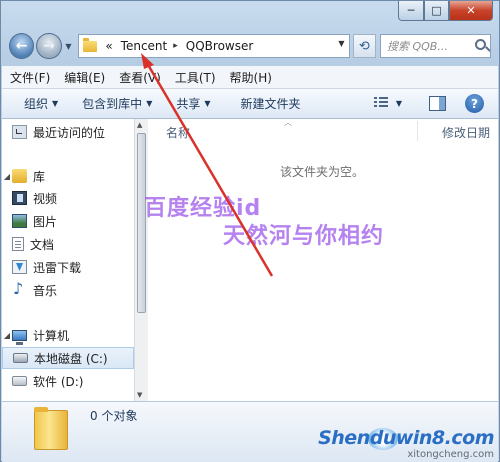 This screenshot has height=462, width=500. Describe the element at coordinates (39, 176) in the screenshot. I see `nav-item-label: 库` at that location.